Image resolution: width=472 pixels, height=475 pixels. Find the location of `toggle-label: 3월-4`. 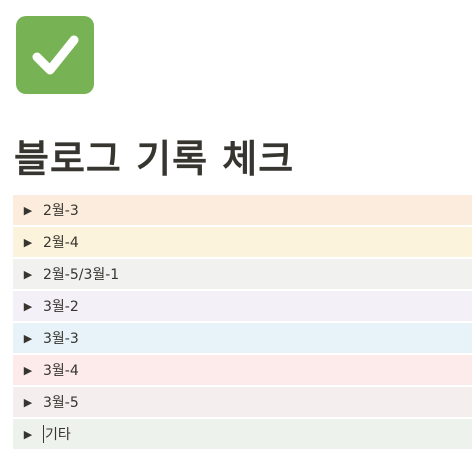

toggle-label: 3월-4 is located at coordinates (61, 370).